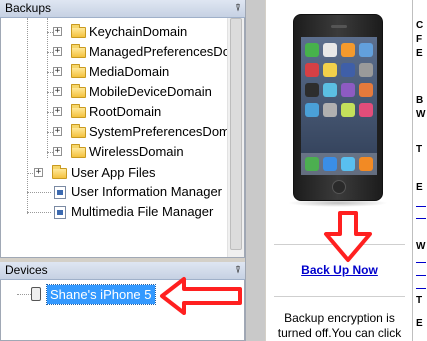 This screenshot has width=427, height=341. I want to click on tree-item-user-app-files: + User App Files, so click(115, 173).